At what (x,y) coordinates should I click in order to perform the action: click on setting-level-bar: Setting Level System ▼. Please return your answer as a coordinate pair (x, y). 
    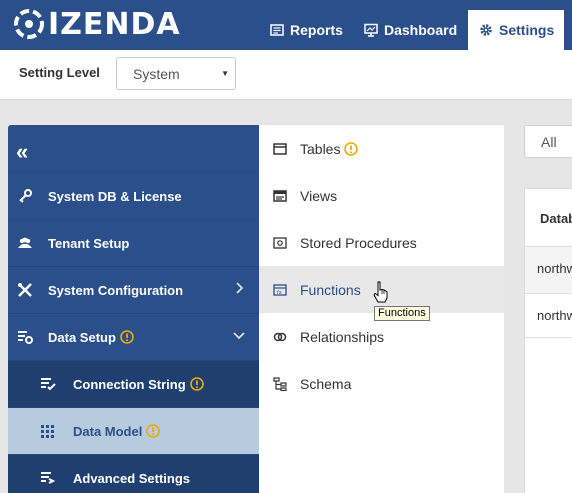
    Looking at the image, I should click on (286, 75).